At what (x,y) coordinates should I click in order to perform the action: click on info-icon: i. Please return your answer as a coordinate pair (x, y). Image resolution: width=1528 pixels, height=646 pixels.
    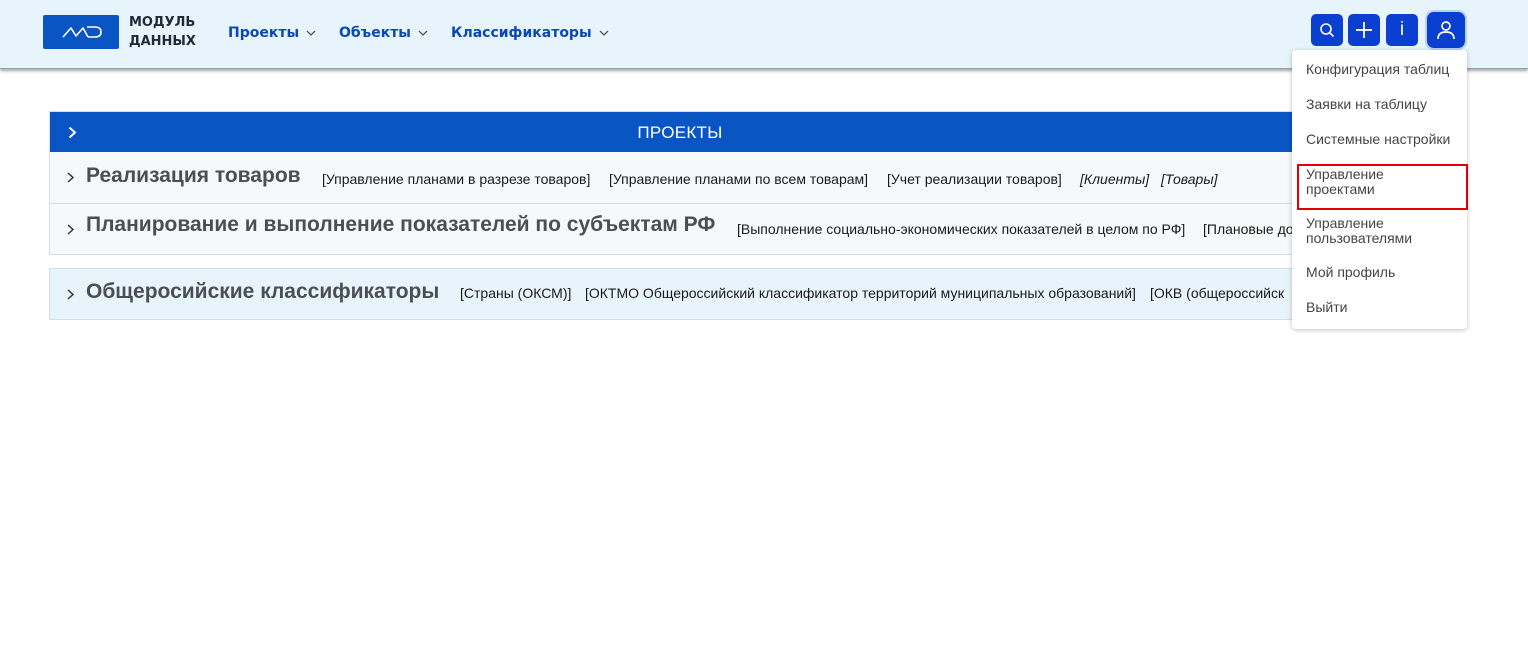
    Looking at the image, I should click on (1402, 29).